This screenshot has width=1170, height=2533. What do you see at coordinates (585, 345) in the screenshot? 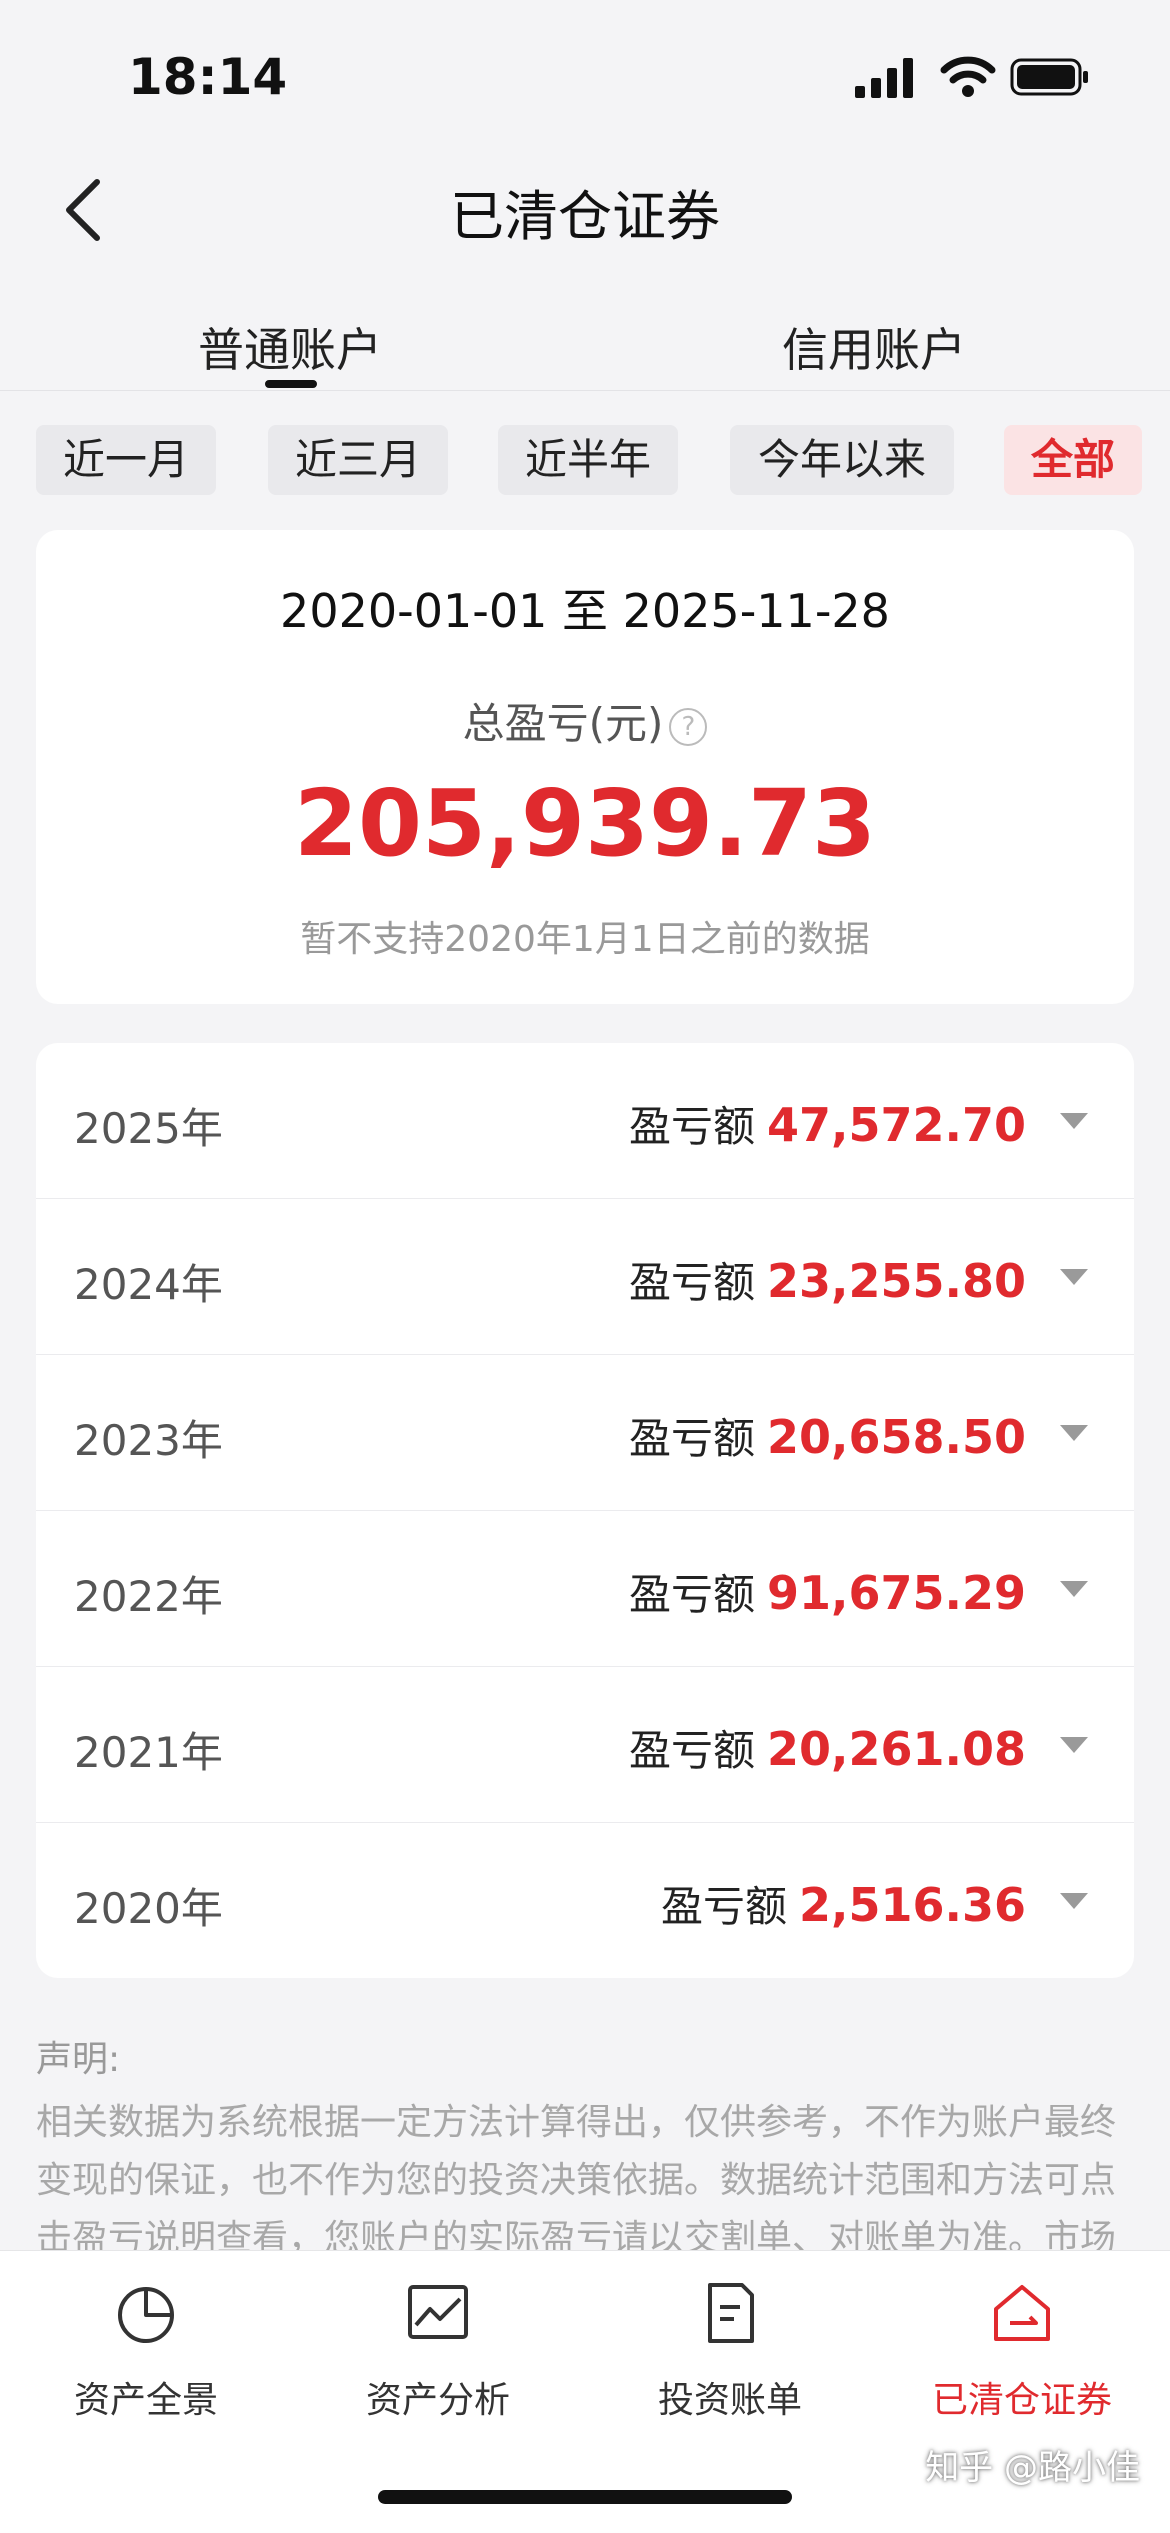
I see `account-tabs: 普通账户 信用账户` at bounding box center [585, 345].